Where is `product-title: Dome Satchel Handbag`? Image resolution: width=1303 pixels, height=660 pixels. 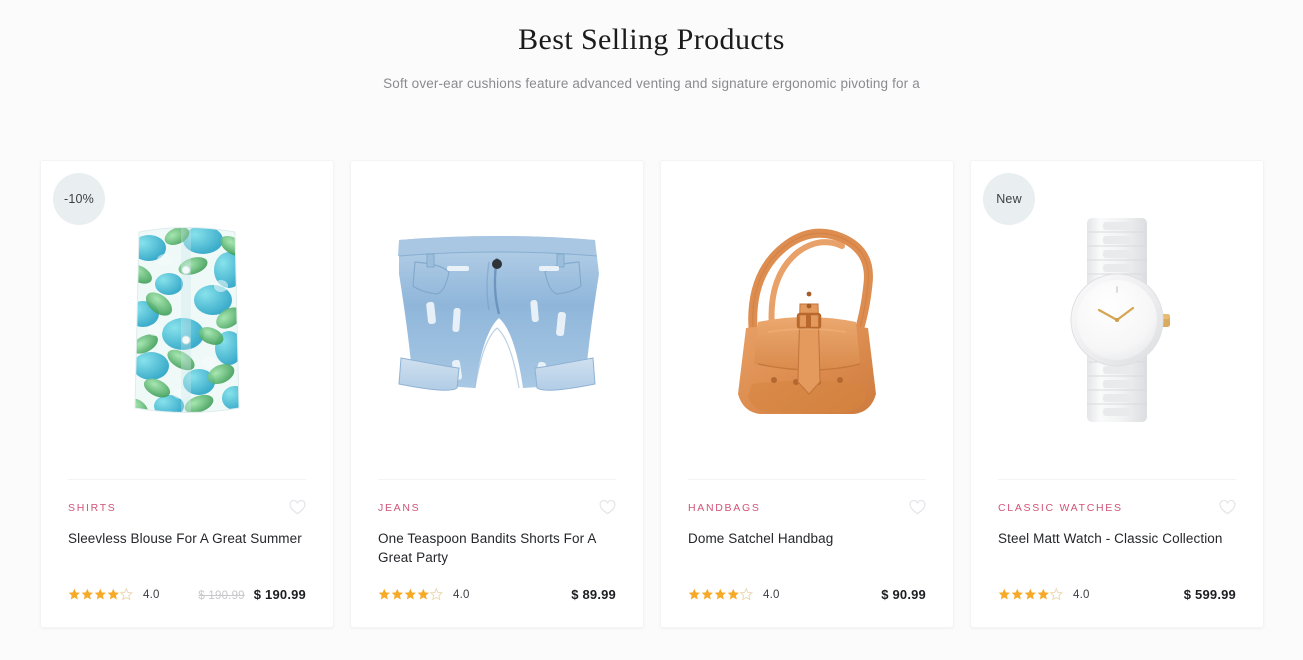 product-title: Dome Satchel Handbag is located at coordinates (807, 548).